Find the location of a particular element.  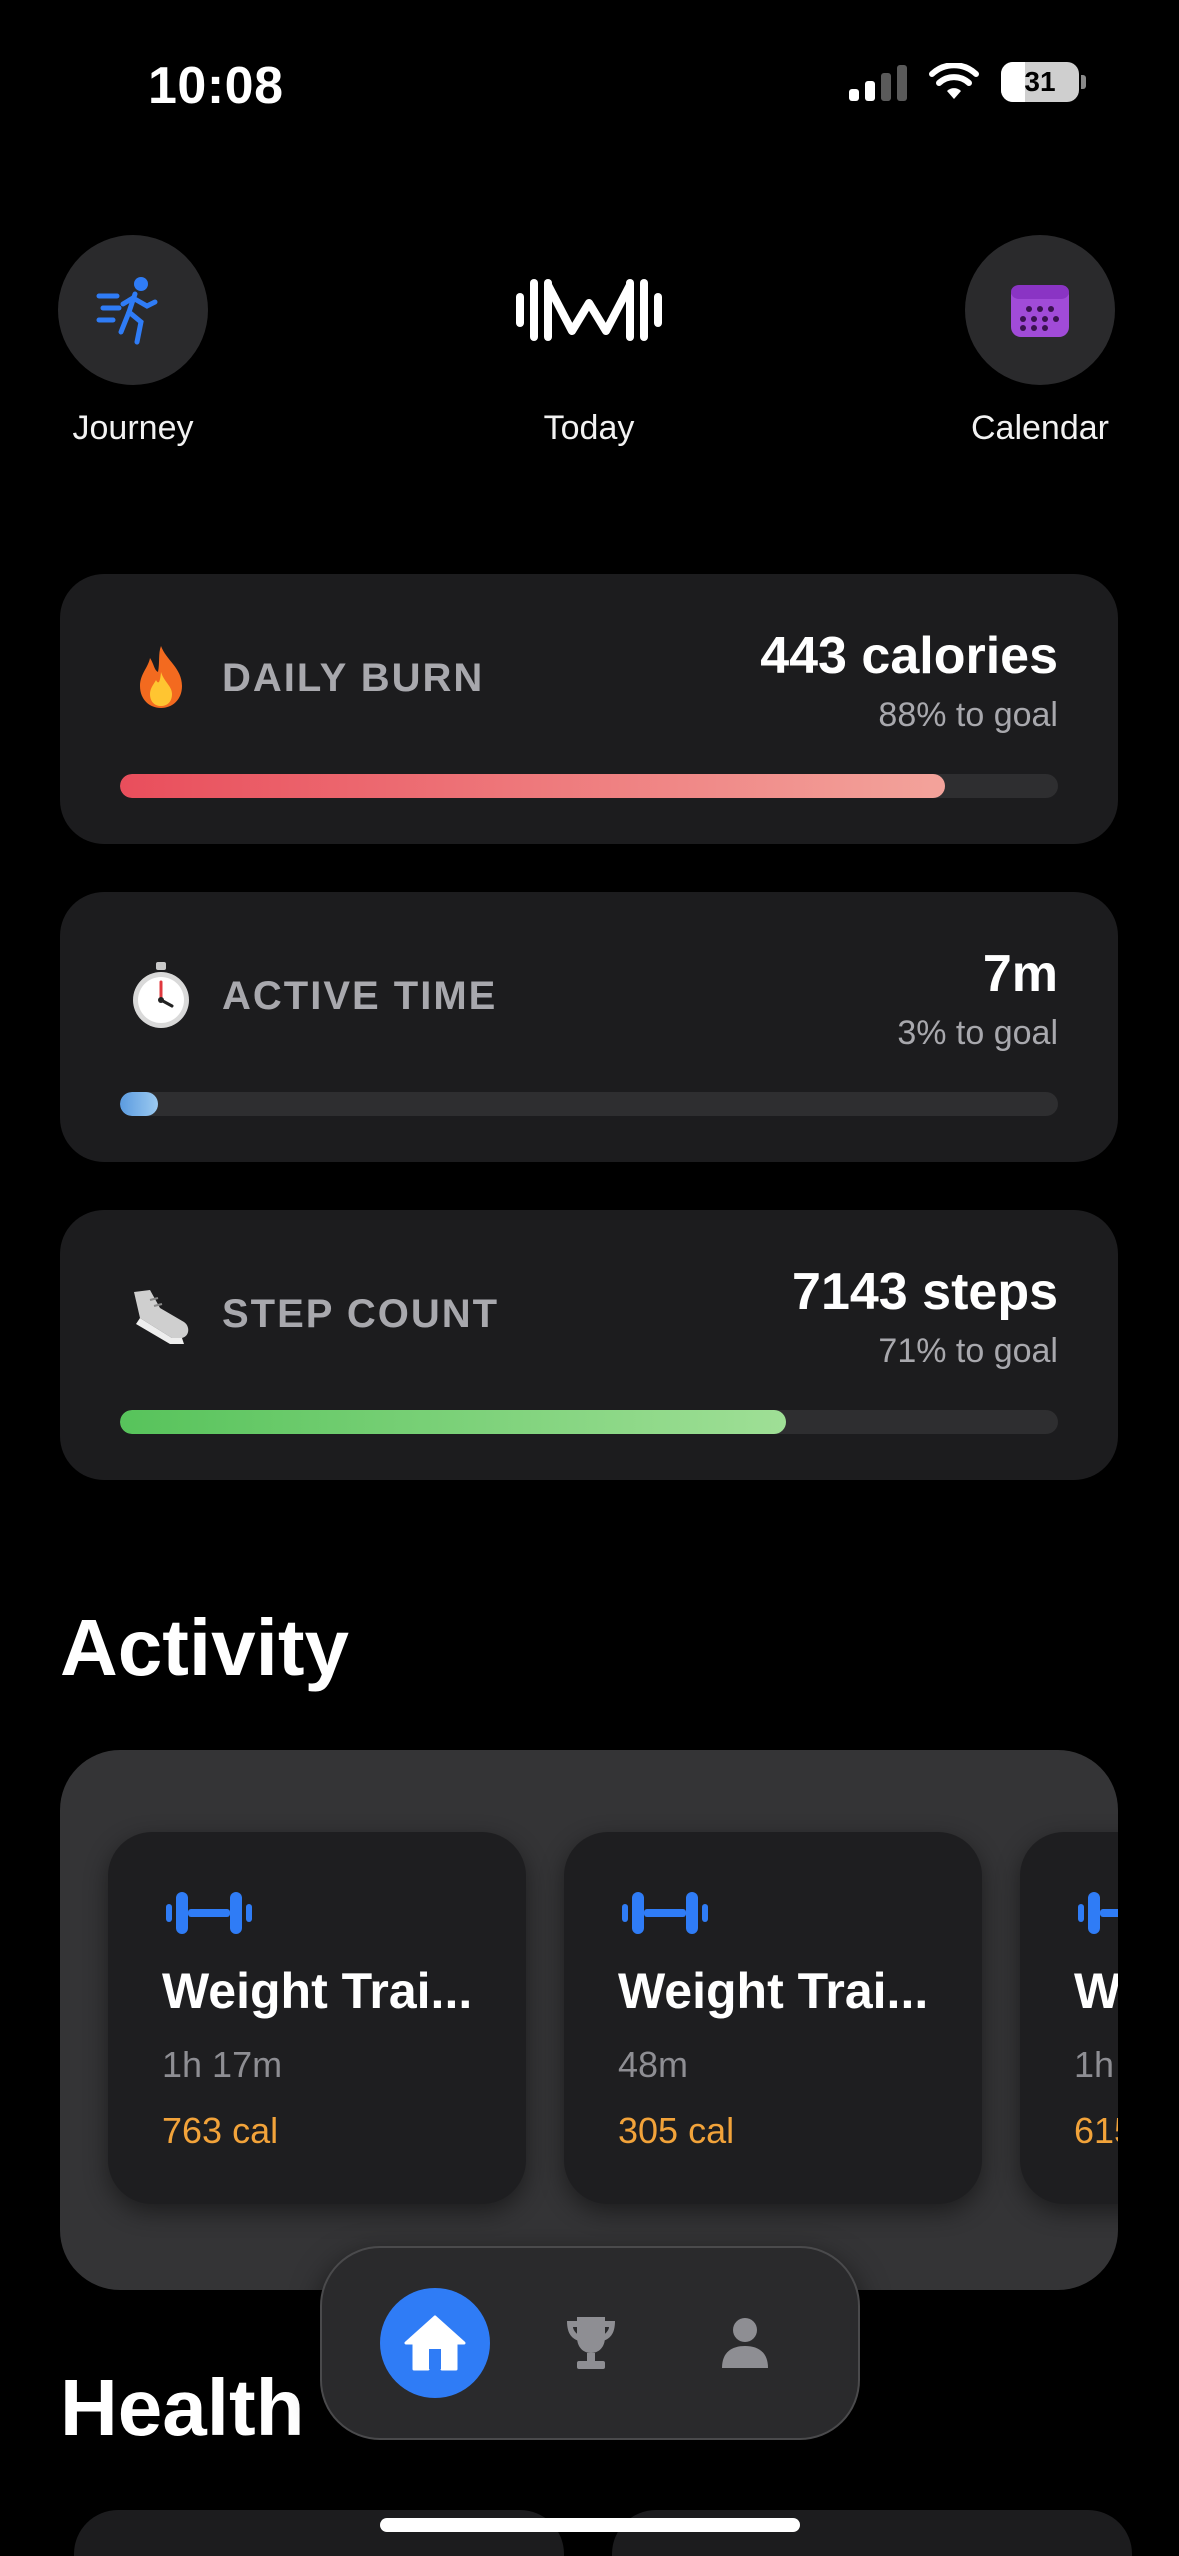

battery-icon: 31 is located at coordinates (1043, 82).